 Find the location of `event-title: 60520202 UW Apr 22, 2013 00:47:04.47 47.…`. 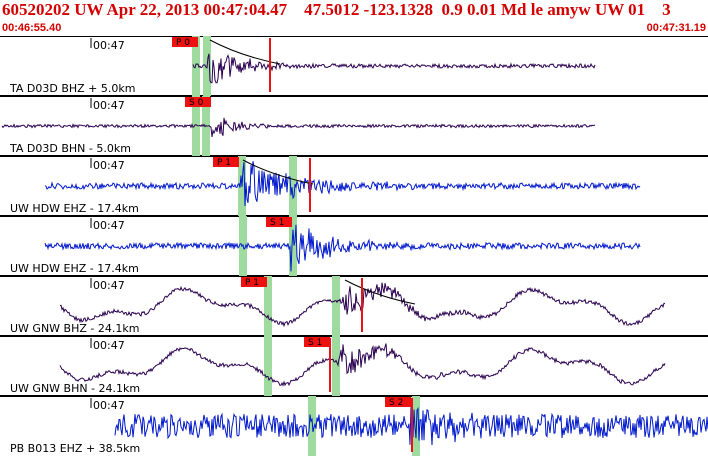

event-title: 60520202 UW Apr 22, 2013 00:47:04.47 47.… is located at coordinates (336, 9).